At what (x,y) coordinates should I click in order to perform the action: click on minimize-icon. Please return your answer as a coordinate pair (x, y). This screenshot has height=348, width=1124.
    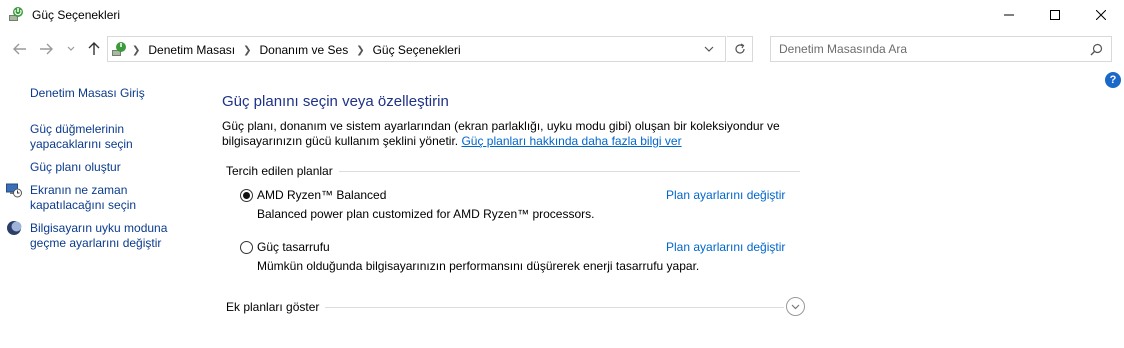
    Looking at the image, I should click on (1009, 15).